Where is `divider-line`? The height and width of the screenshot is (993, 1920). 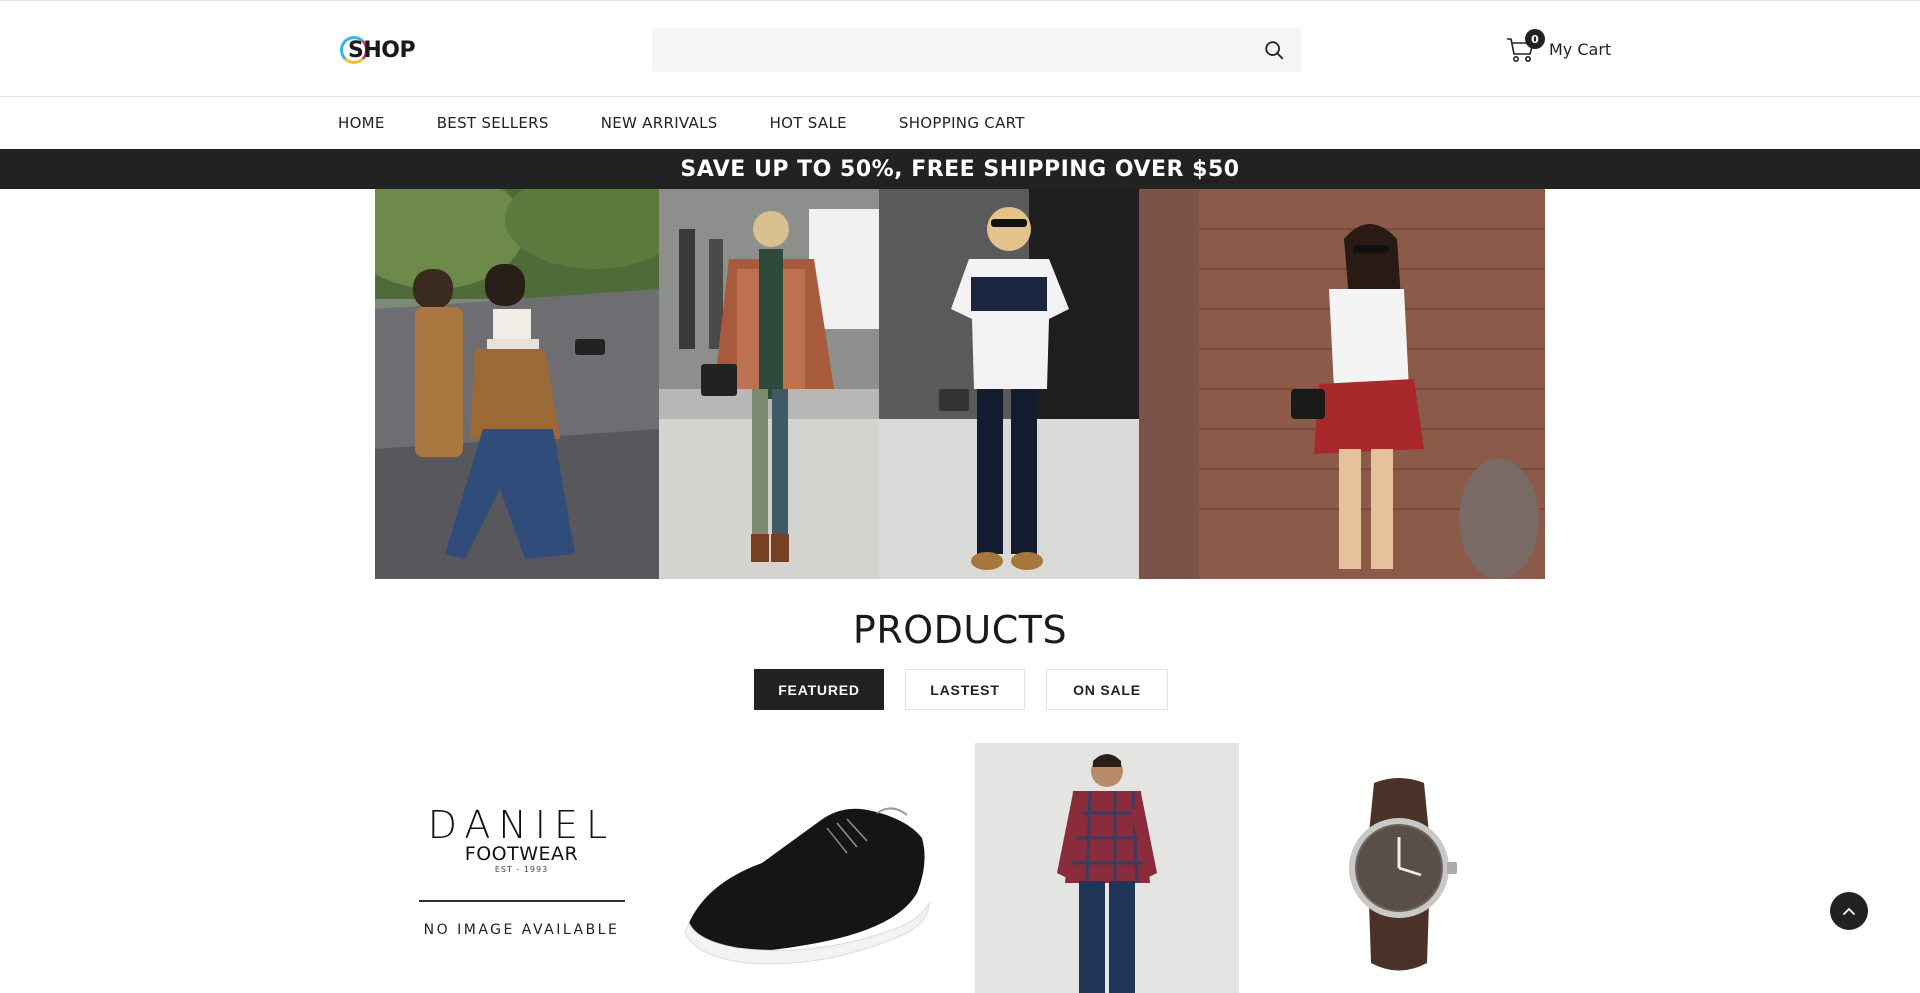
divider-line is located at coordinates (521, 901).